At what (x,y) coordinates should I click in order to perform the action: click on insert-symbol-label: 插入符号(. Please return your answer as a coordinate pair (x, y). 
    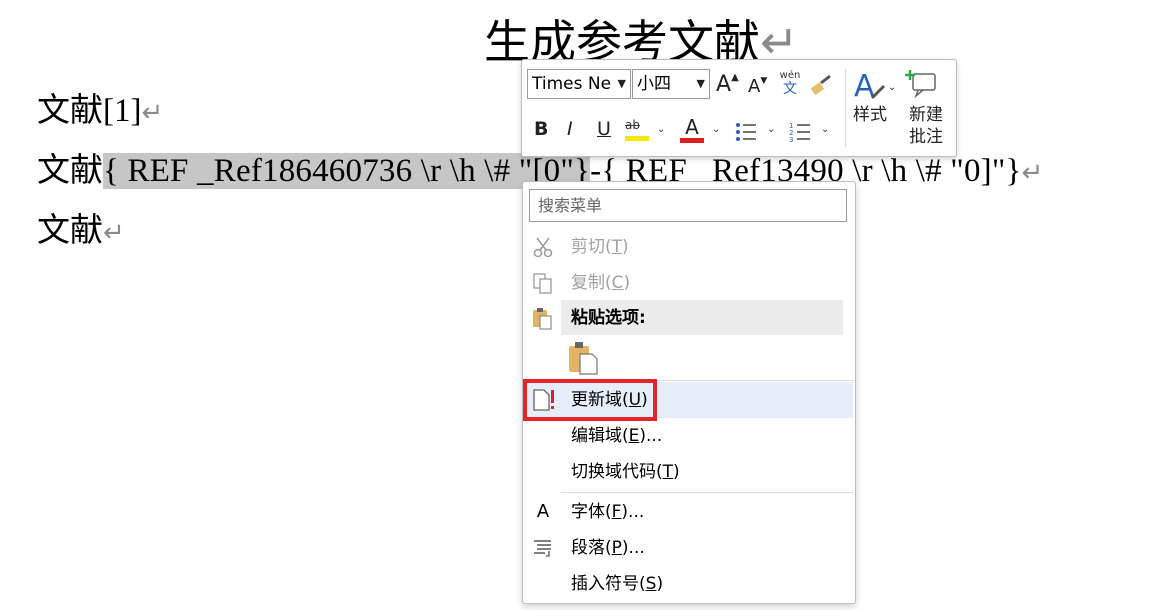
    Looking at the image, I should click on (608, 584).